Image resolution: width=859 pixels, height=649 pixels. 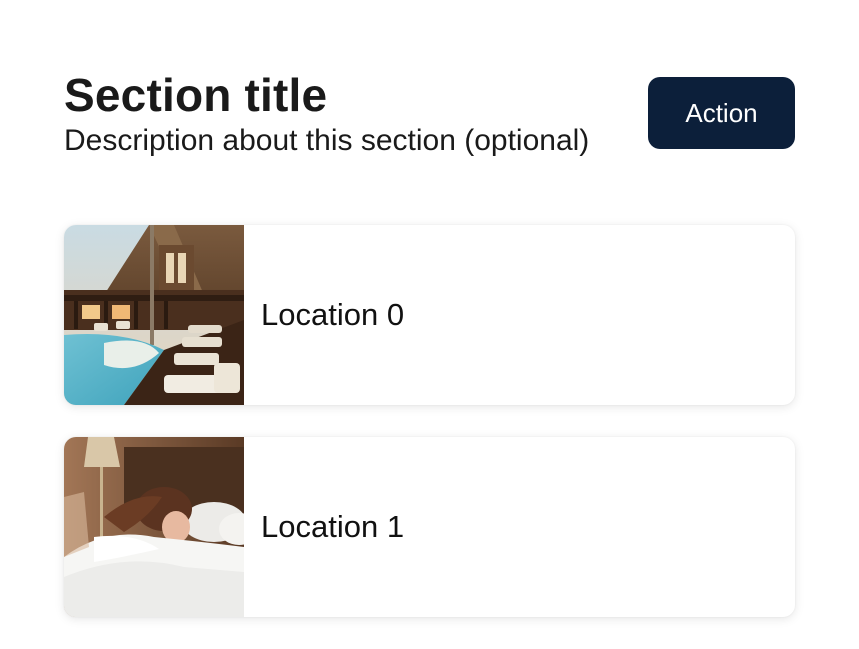 What do you see at coordinates (721, 113) in the screenshot?
I see `action-button: Action` at bounding box center [721, 113].